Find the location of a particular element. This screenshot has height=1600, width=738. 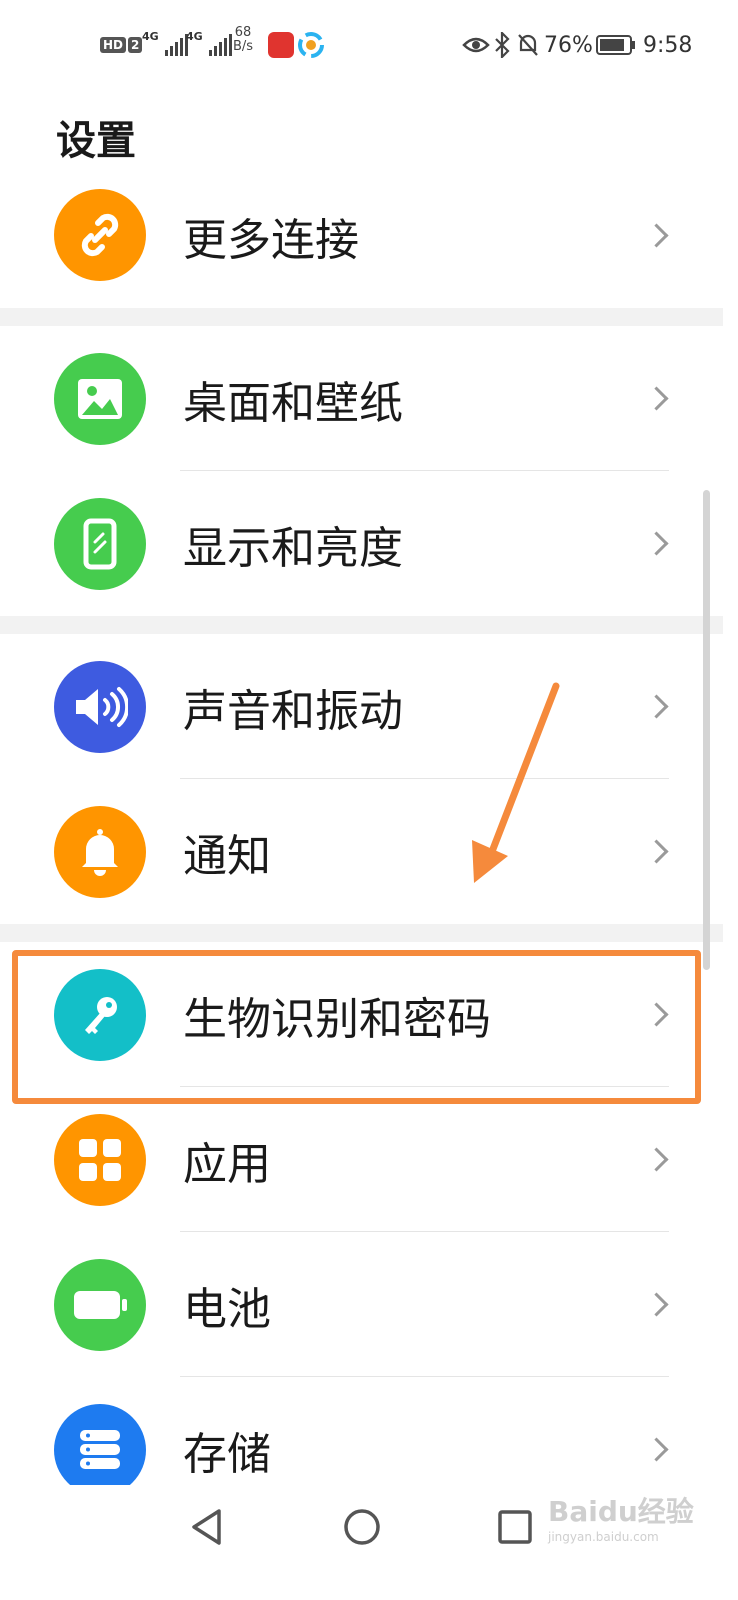

battery-percent: 76% is located at coordinates (568, 45).